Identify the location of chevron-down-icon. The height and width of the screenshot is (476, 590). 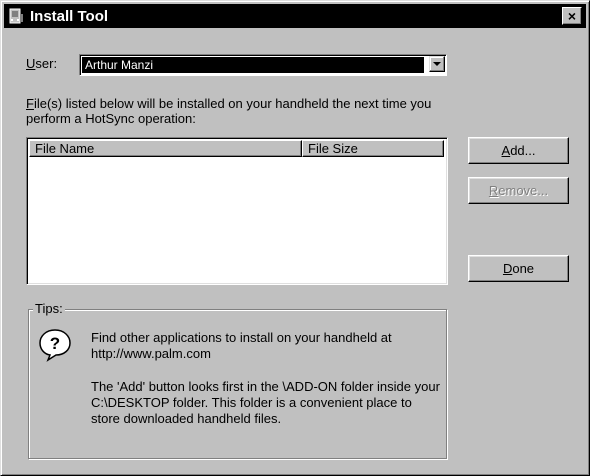
(437, 63).